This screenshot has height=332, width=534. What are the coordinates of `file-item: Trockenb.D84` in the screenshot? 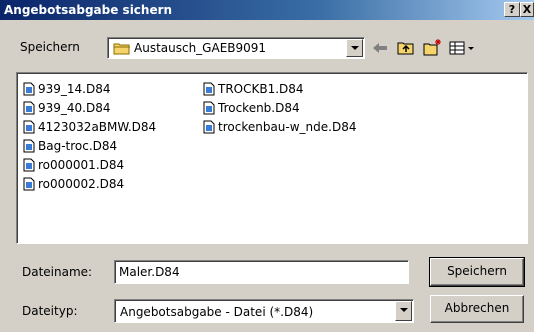 It's located at (279, 107).